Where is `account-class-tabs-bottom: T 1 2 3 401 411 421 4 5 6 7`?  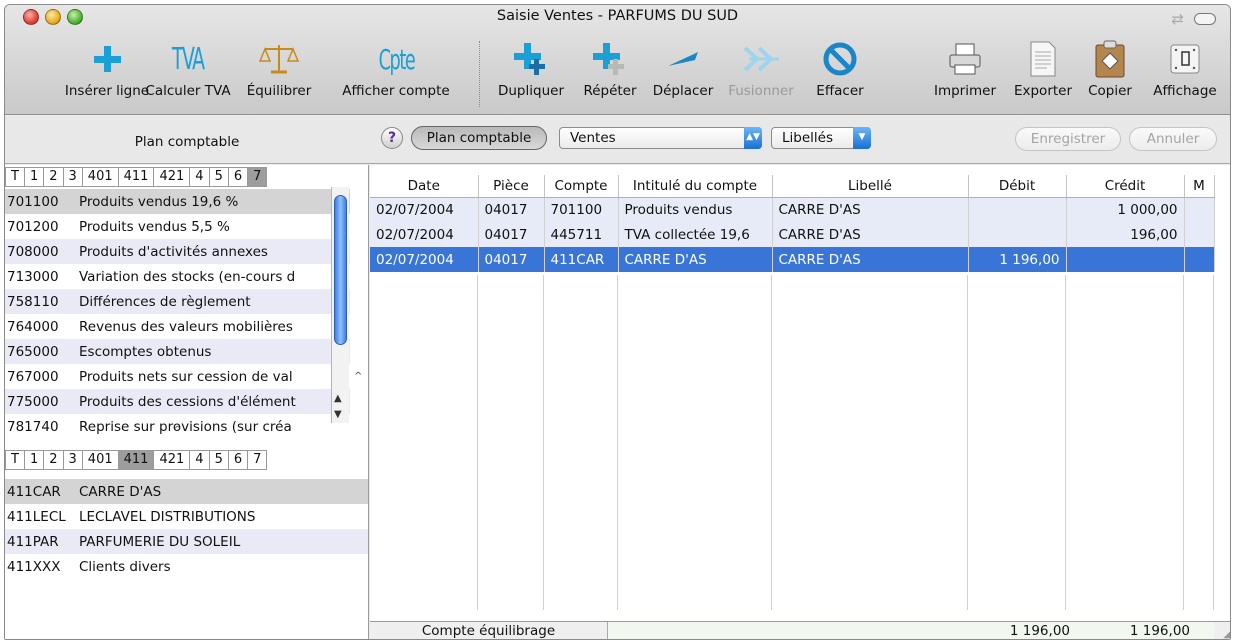 account-class-tabs-bottom: T 1 2 3 401 411 421 4 5 6 7 is located at coordinates (136, 460).